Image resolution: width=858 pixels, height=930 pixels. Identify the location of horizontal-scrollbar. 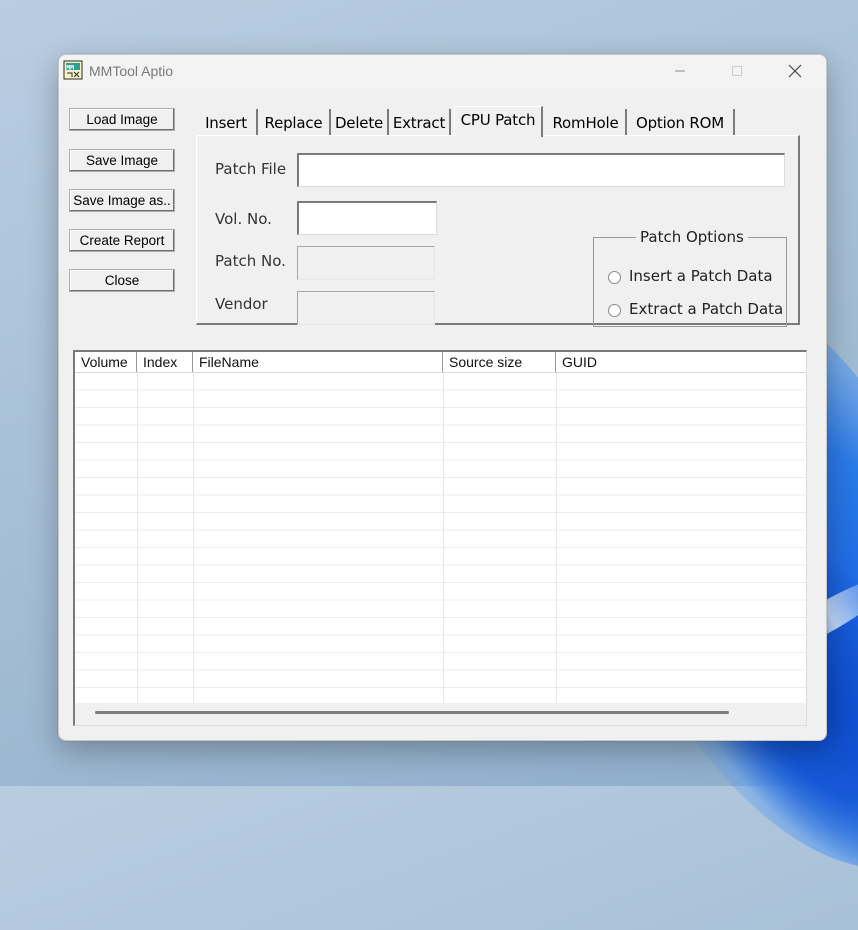
(440, 714).